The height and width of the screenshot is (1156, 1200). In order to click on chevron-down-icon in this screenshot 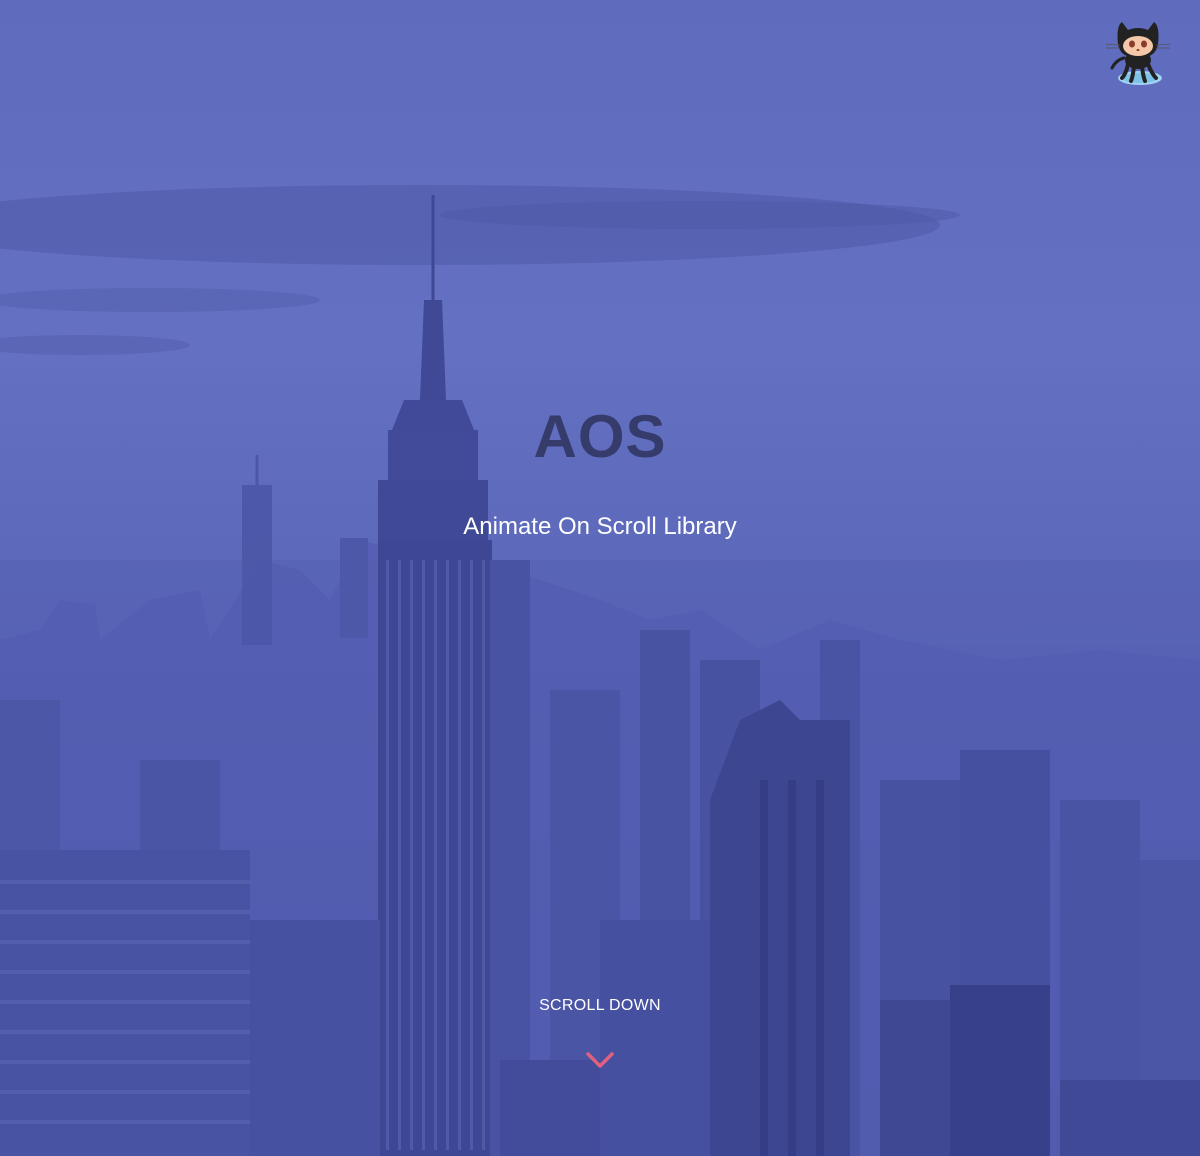, I will do `click(600, 1060)`.